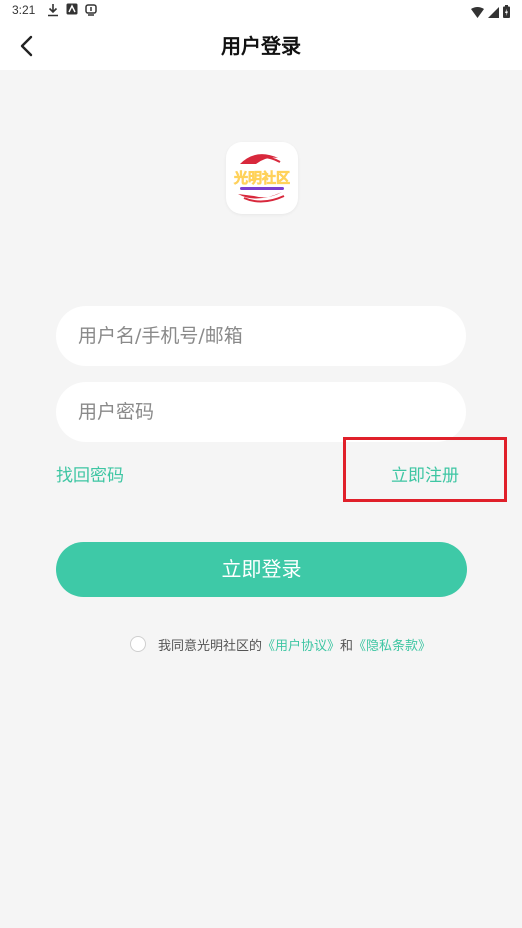 Image resolution: width=522 pixels, height=928 pixels. What do you see at coordinates (425, 473) in the screenshot?
I see `register-link: 立即注册` at bounding box center [425, 473].